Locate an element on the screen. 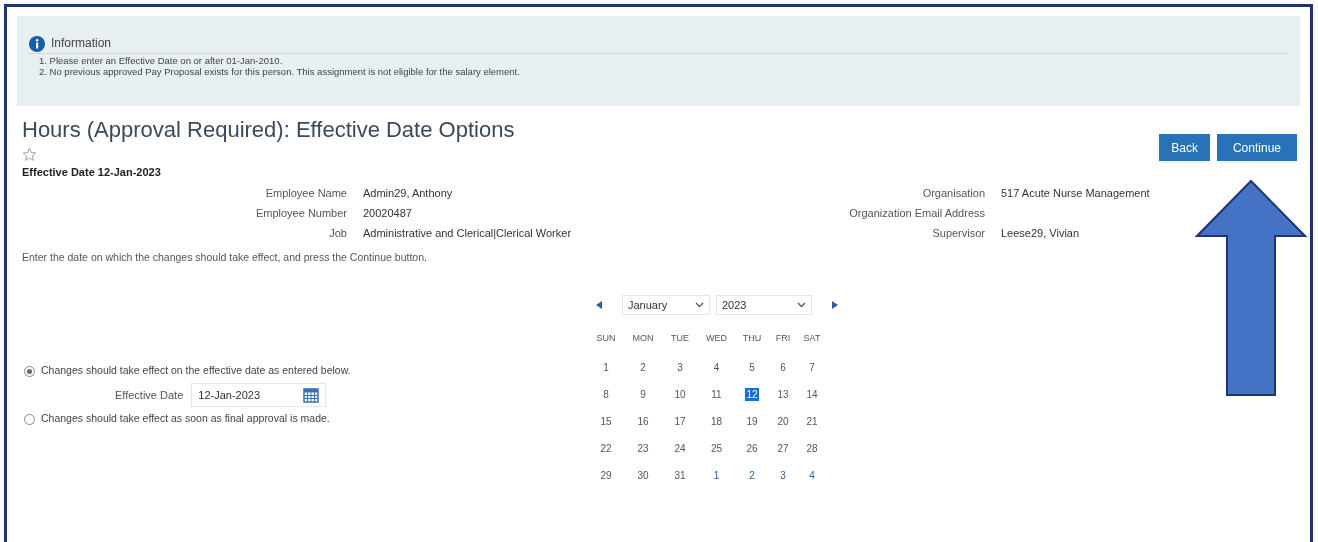 The height and width of the screenshot is (542, 1318). page-title: Hours (Approval Required): Effective Date Options is located at coordinates (268, 130).